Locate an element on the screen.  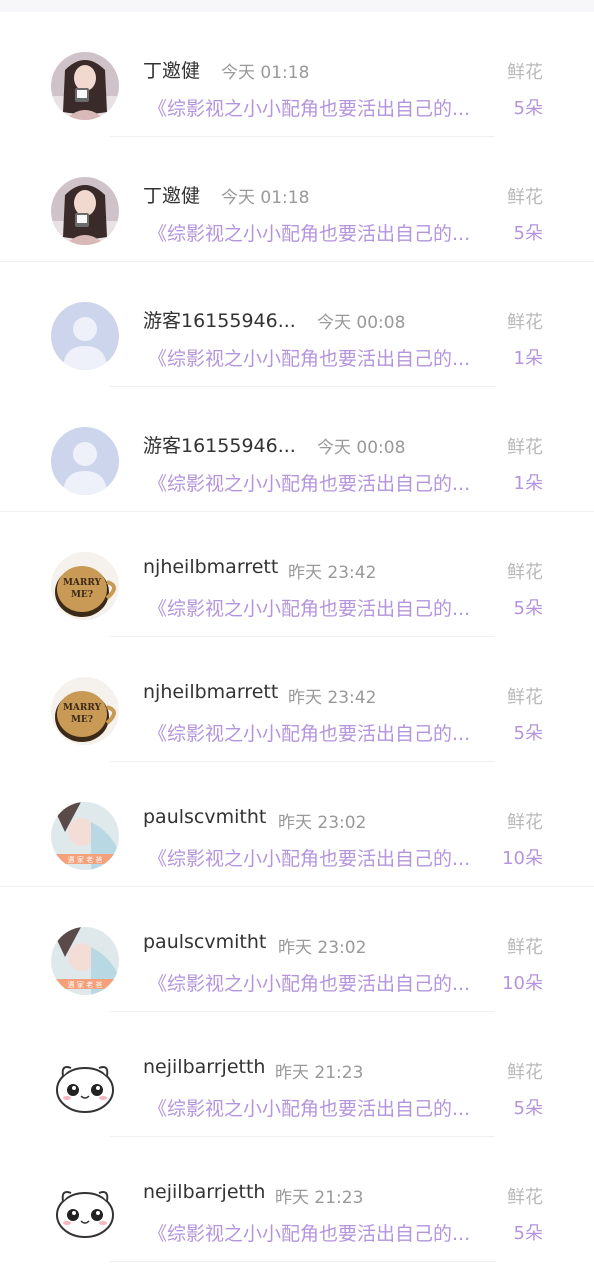
top-bar is located at coordinates (297, 6).